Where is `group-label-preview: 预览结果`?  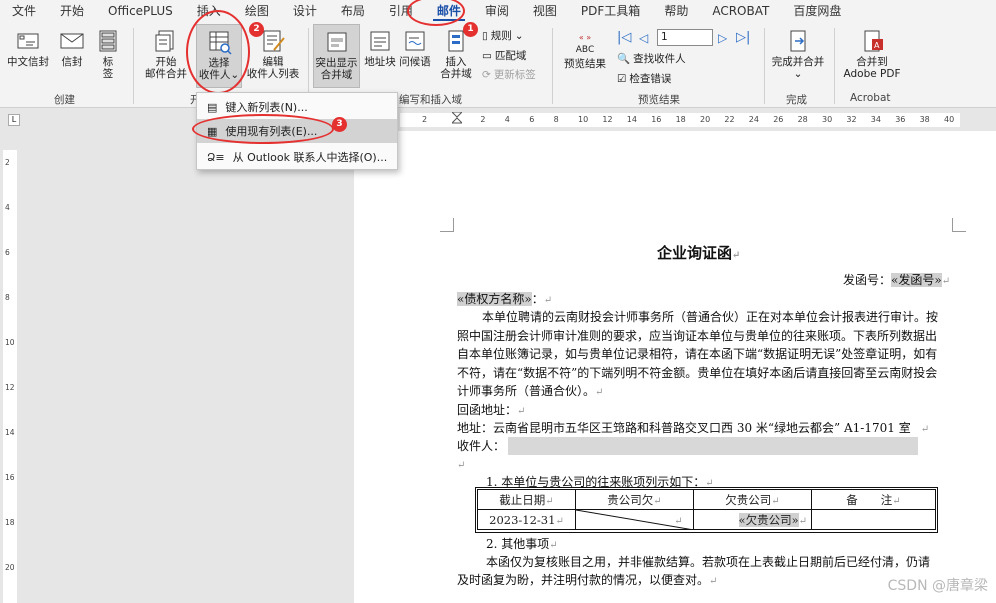 group-label-preview: 预览结果 is located at coordinates (659, 100).